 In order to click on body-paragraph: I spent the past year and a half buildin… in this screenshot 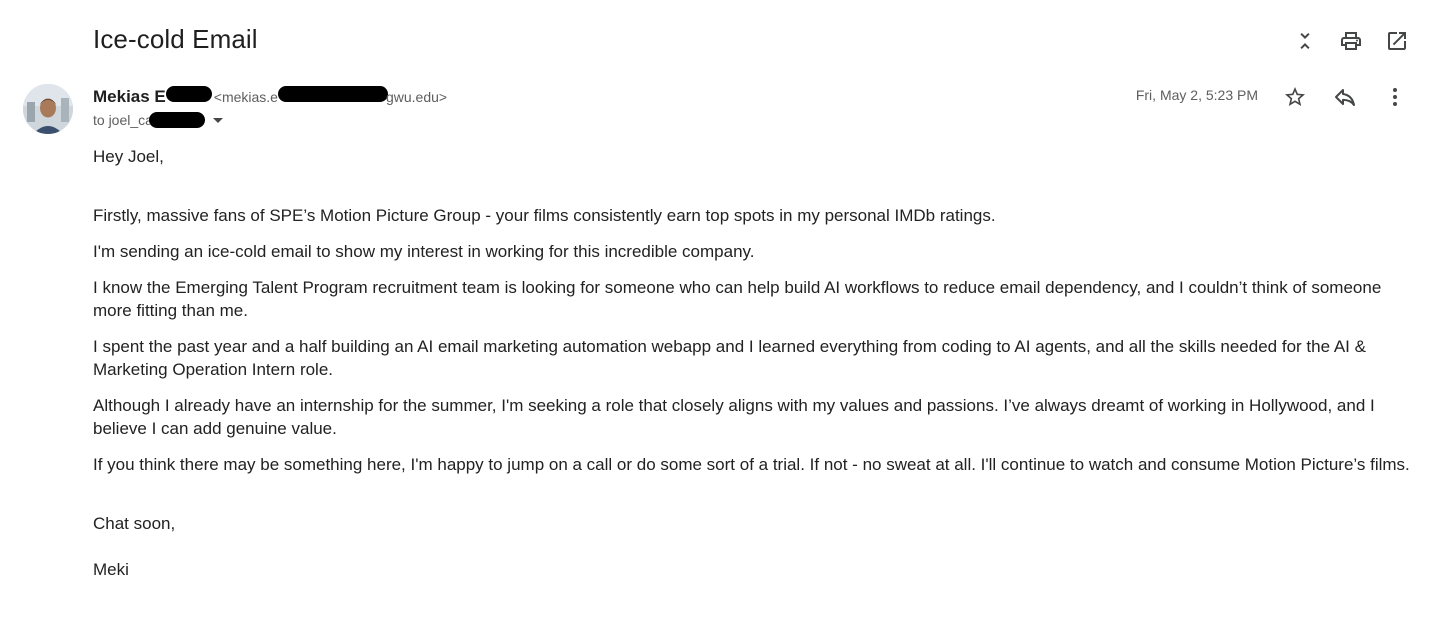, I will do `click(729, 358)`.